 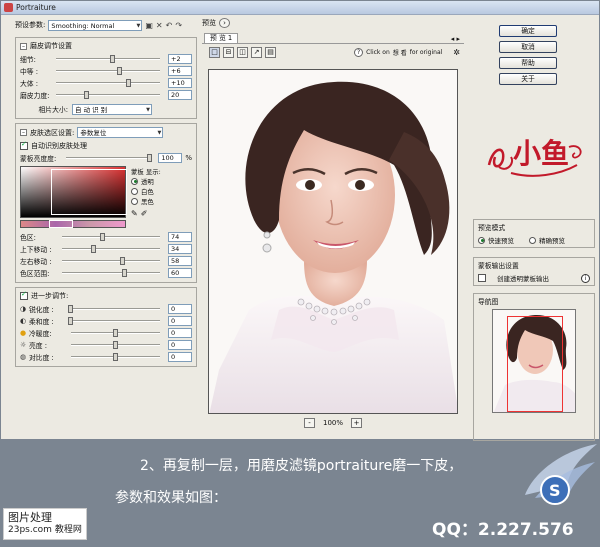 I want to click on mask-option-transparent: 透明, so click(x=146, y=181).